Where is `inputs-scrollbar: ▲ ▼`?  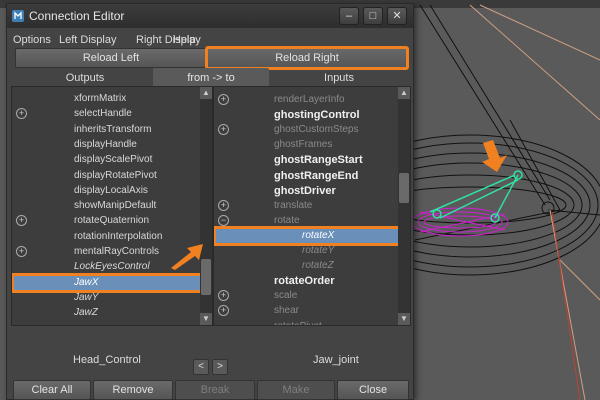
inputs-scrollbar: ▲ ▼ is located at coordinates (404, 206).